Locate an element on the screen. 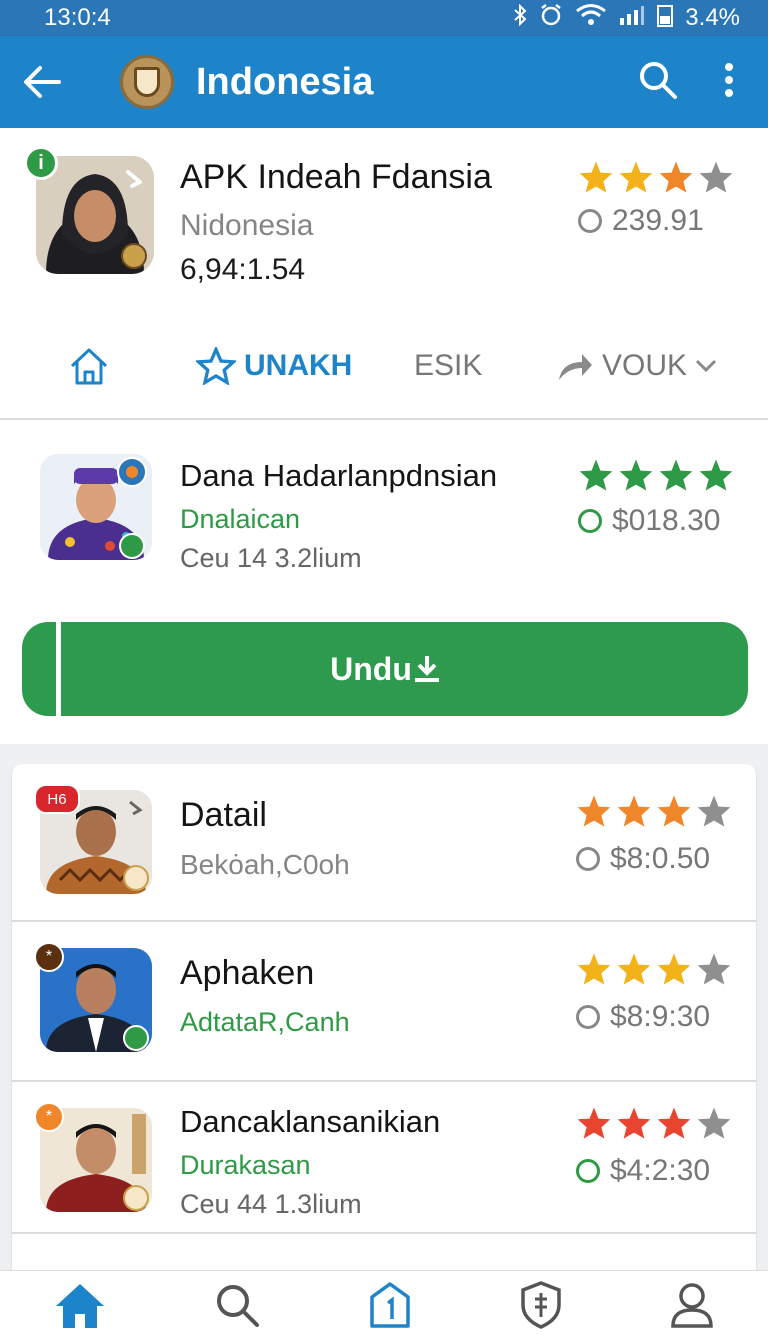  highlight-price: $018.30 is located at coordinates (656, 521).